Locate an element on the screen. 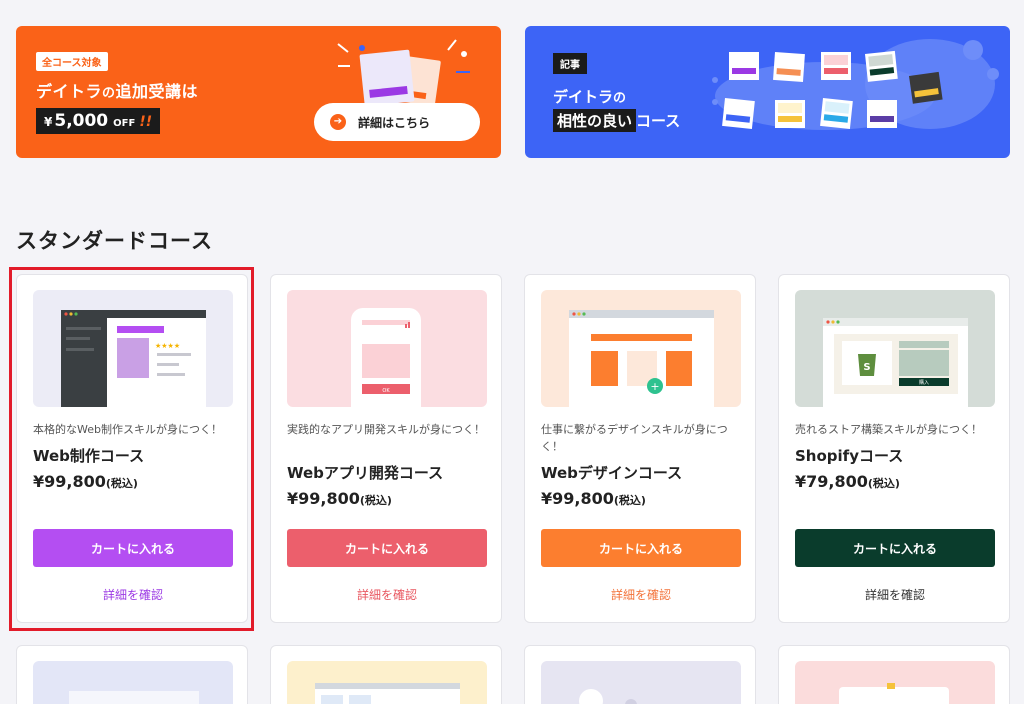 This screenshot has height=704, width=1024. course-thumbnail: + is located at coordinates (641, 348).